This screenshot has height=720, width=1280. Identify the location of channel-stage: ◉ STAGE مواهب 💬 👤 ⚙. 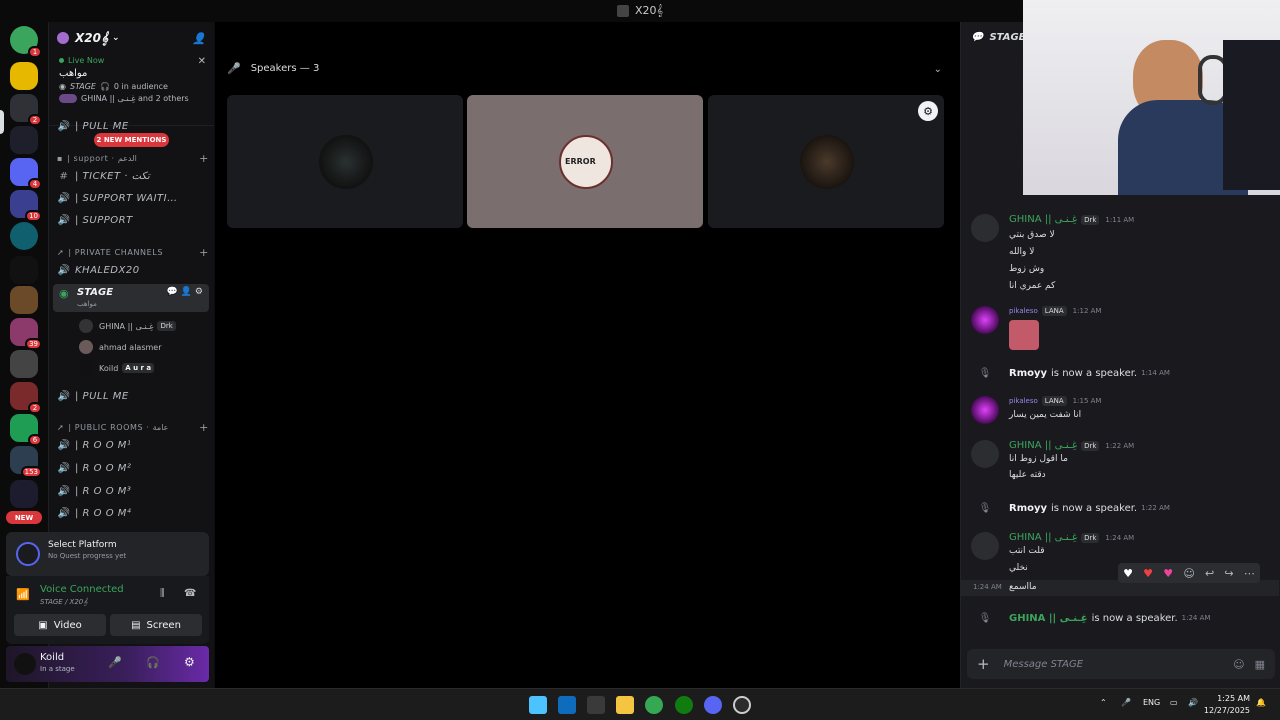
(131, 298).